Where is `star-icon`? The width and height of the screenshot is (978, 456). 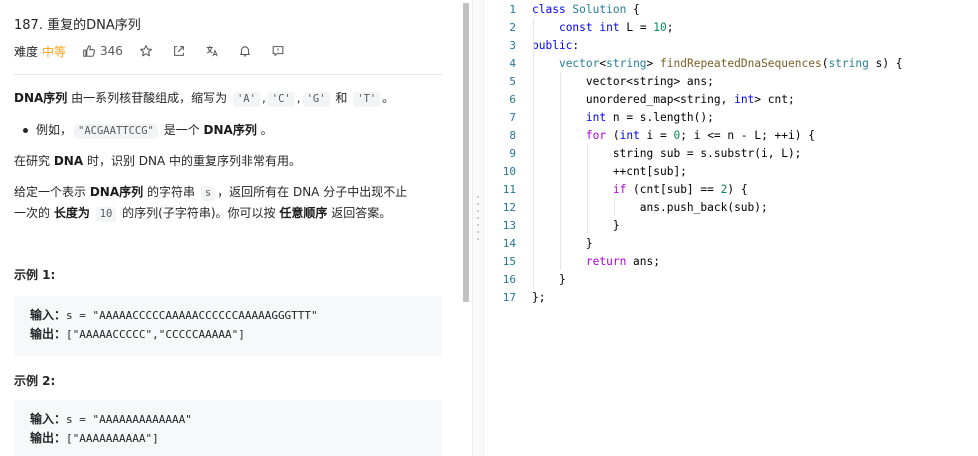
star-icon is located at coordinates (146, 51).